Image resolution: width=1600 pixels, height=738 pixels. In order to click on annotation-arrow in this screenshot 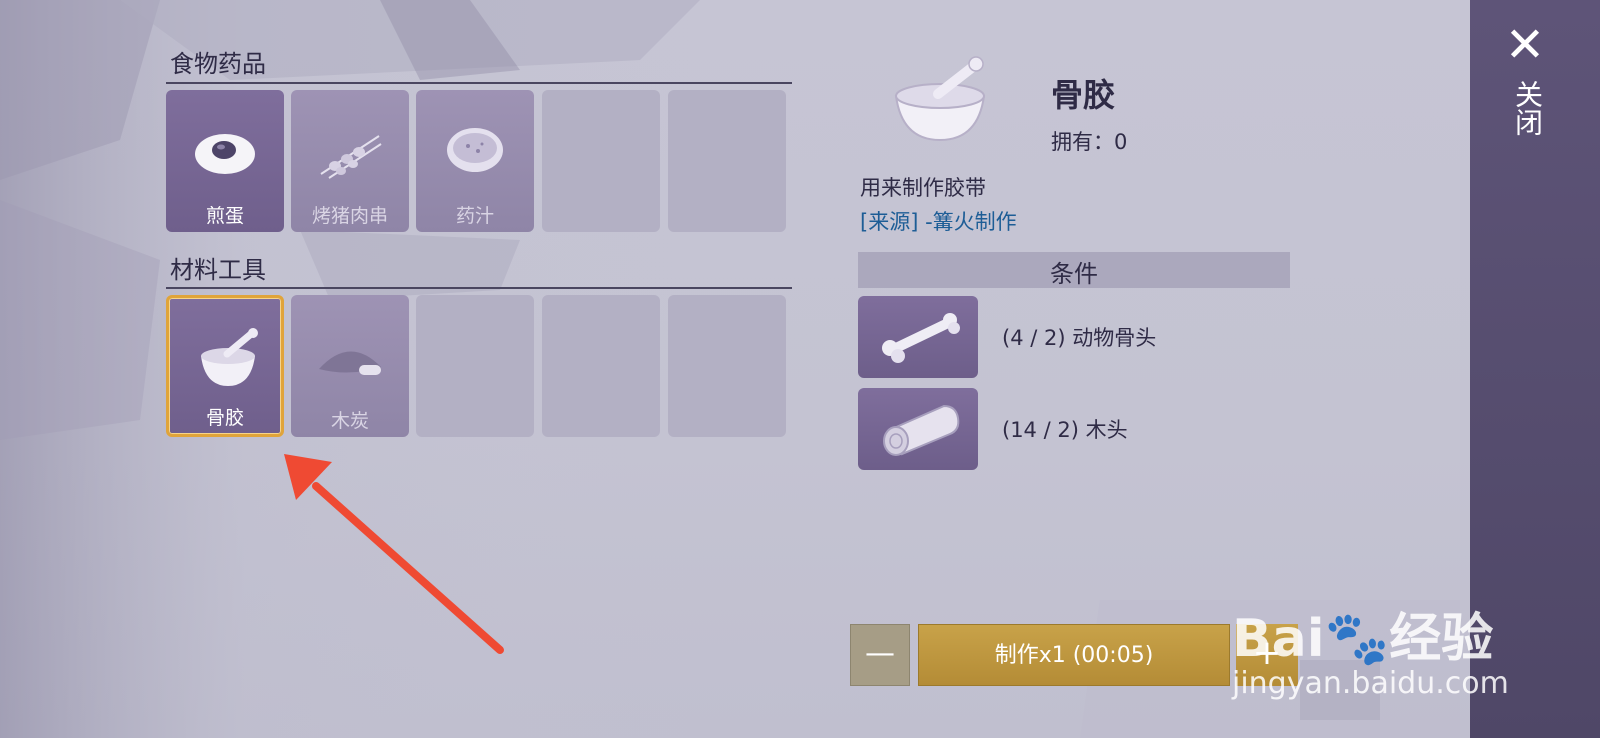, I will do `click(394, 554)`.